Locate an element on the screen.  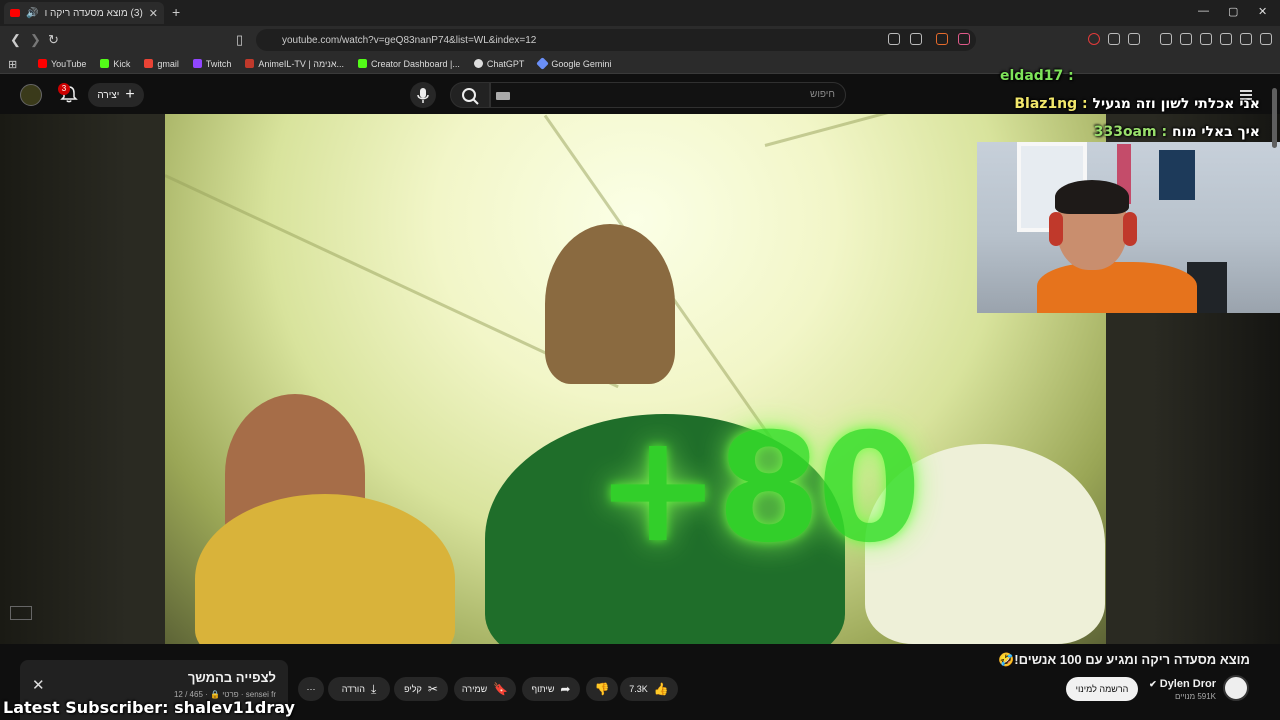
close-tab-icon: ✕ is located at coordinates (153, 13).